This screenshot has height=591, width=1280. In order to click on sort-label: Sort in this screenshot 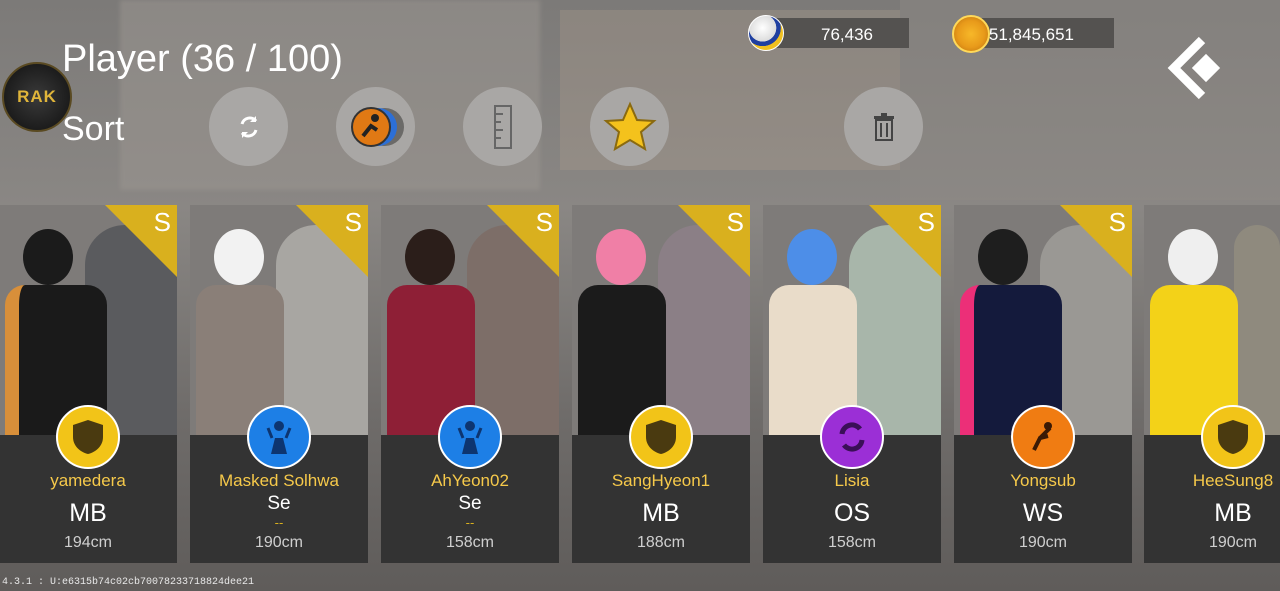, I will do `click(93, 129)`.